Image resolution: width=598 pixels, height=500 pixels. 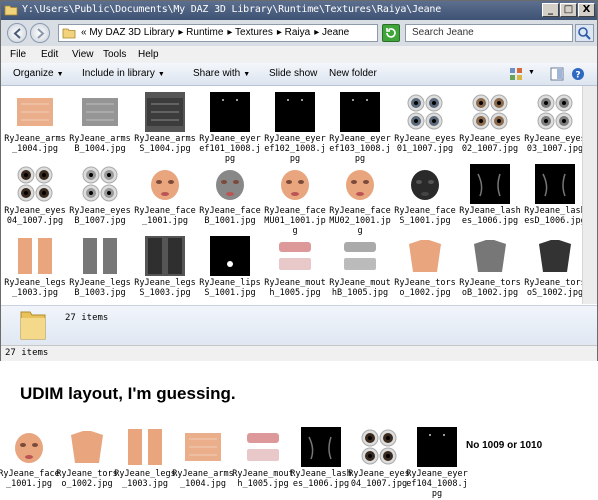 What do you see at coordinates (165, 288) in the screenshot?
I see `file-name: RyJeane_legsS_1003.jpg` at bounding box center [165, 288].